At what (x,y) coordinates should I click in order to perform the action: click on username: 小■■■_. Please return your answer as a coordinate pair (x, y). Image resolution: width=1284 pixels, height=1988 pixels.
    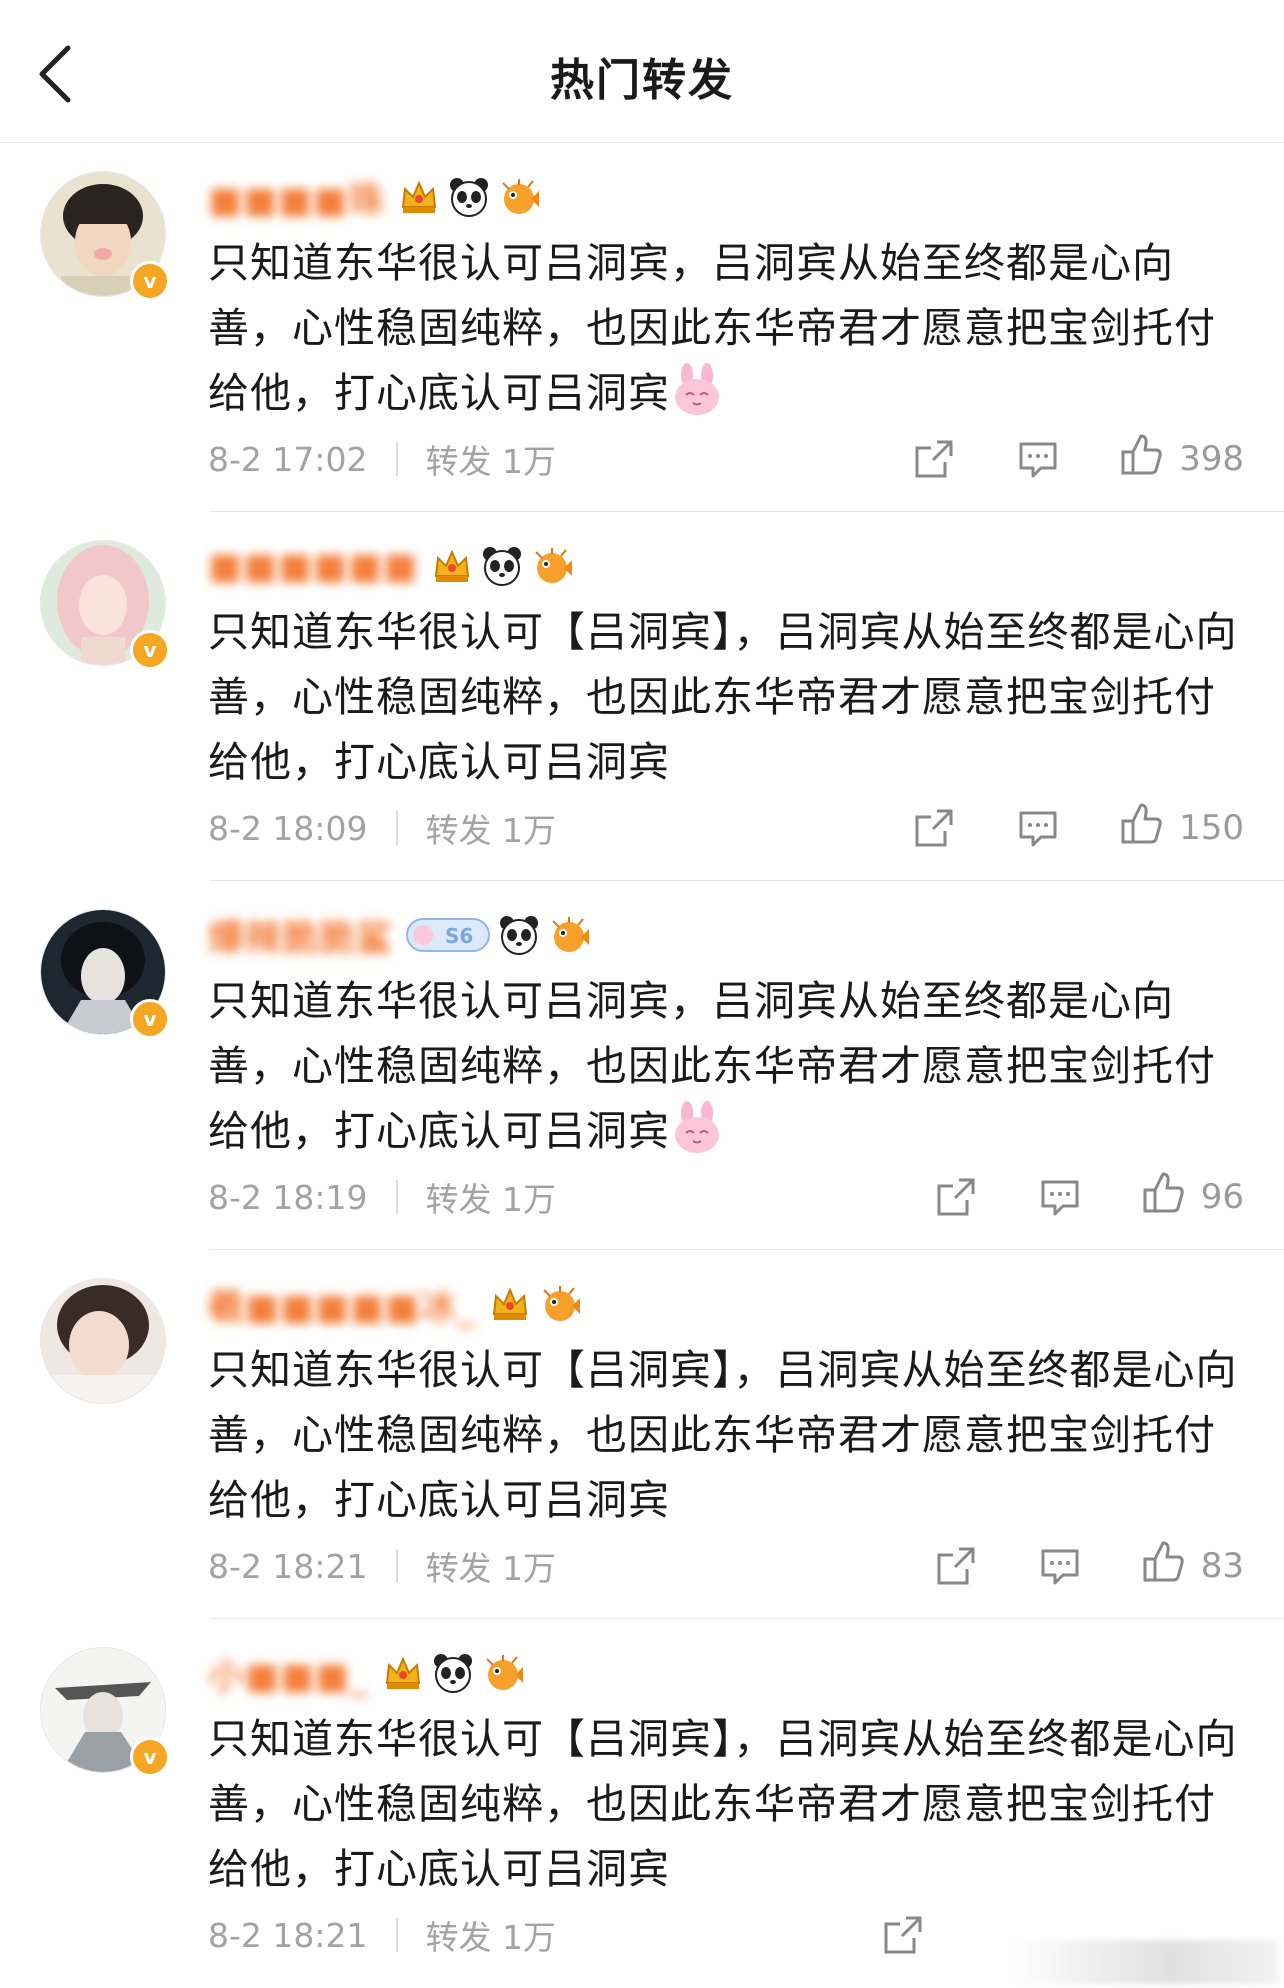
    Looking at the image, I should click on (288, 1673).